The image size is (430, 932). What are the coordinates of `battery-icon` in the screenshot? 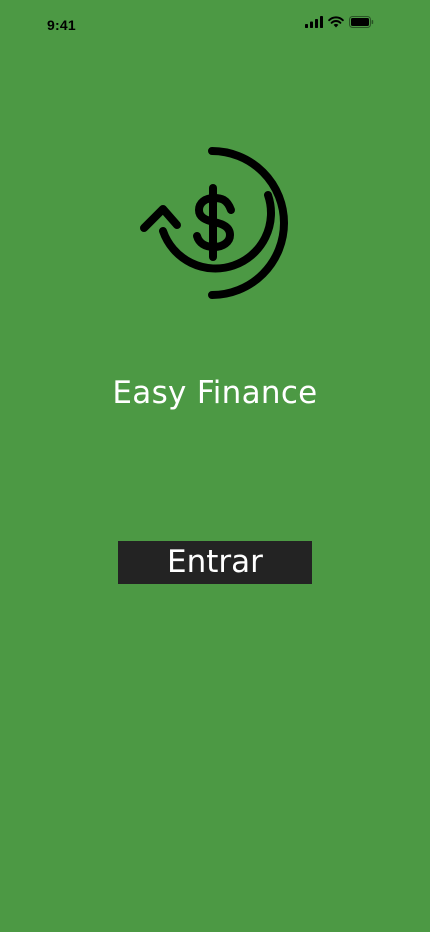 It's located at (361, 22).